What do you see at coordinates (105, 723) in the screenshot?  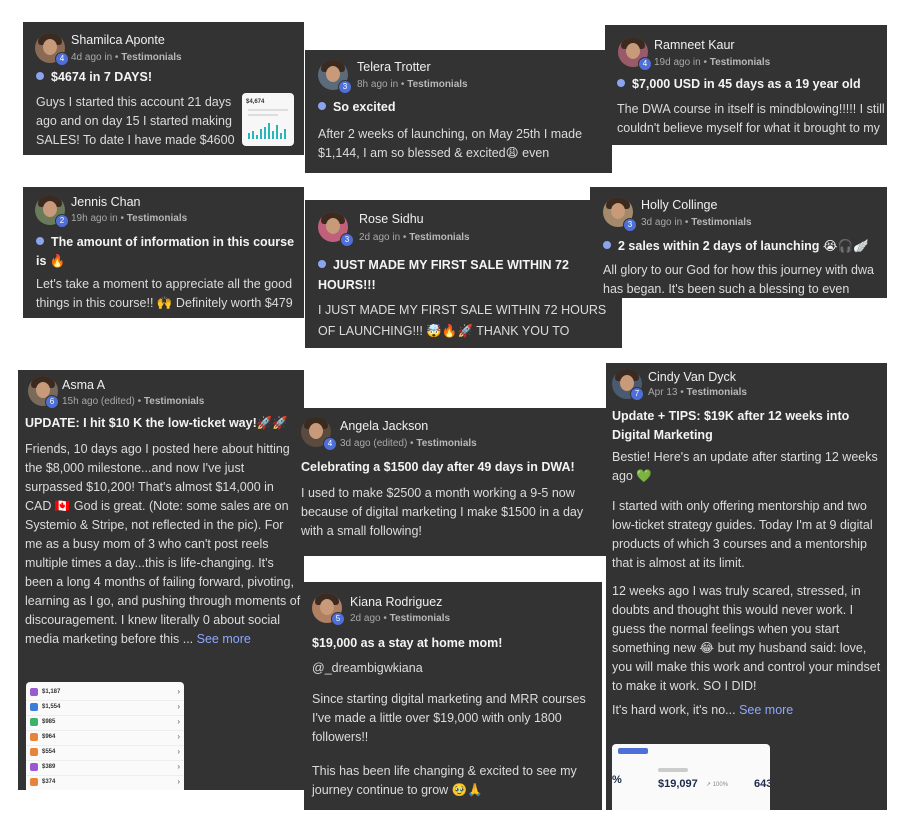 I see `sales-row: $985 ›` at bounding box center [105, 723].